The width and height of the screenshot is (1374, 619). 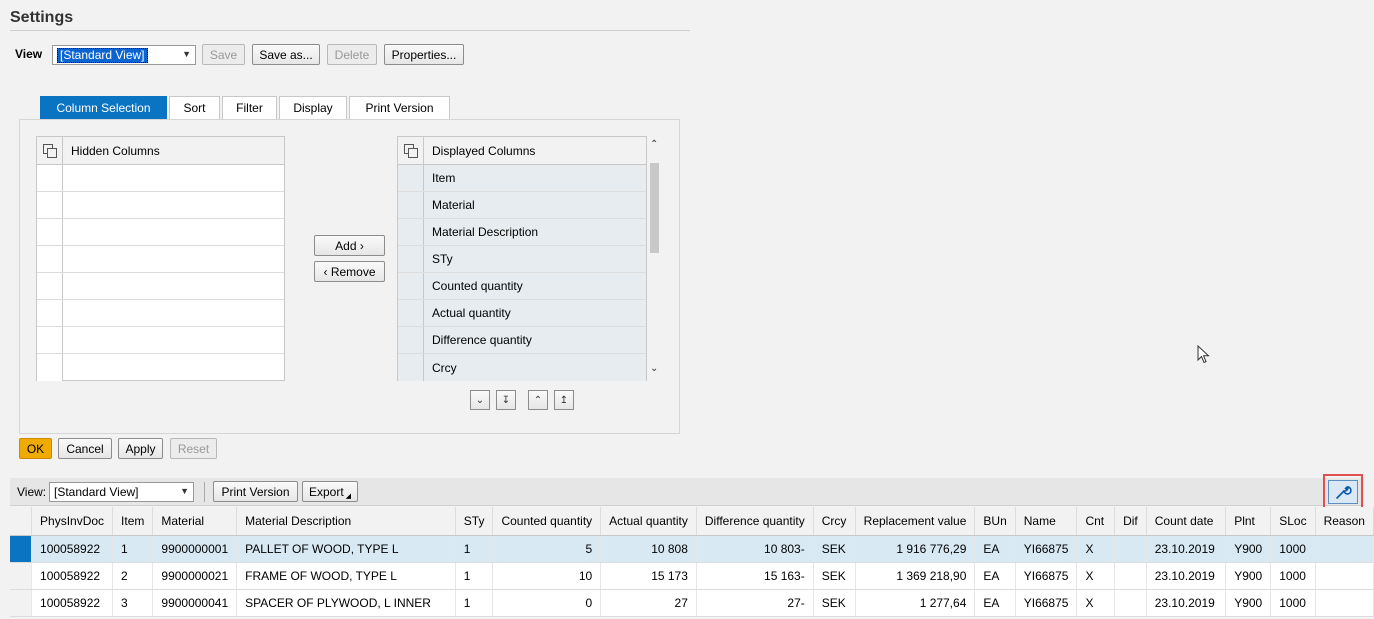 I want to click on tab-column-selection: Column Selection, so click(x=103, y=107).